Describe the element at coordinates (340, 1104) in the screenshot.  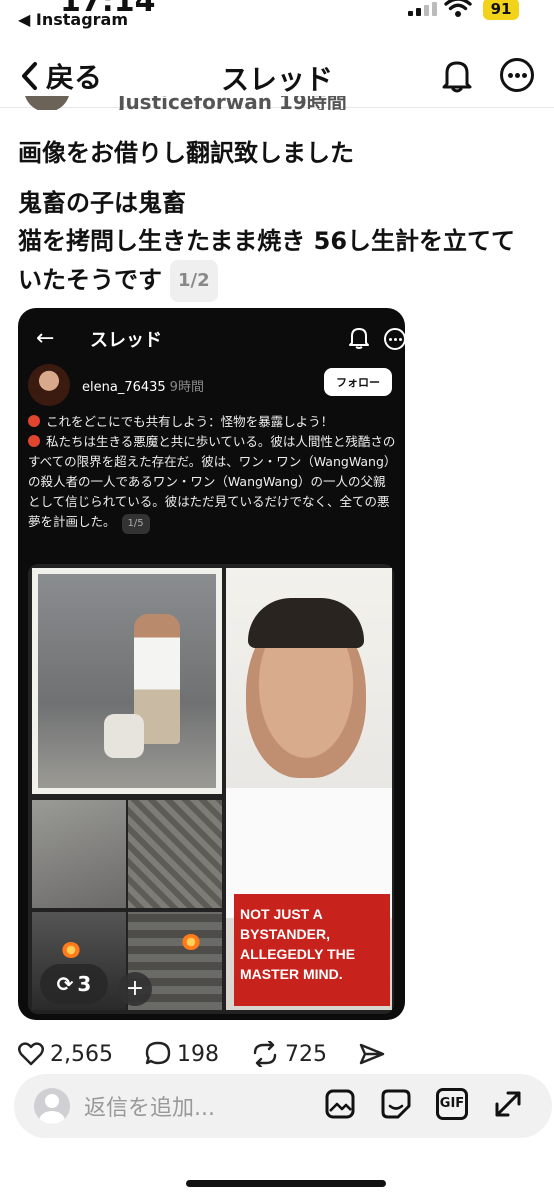
I see `image-icon` at that location.